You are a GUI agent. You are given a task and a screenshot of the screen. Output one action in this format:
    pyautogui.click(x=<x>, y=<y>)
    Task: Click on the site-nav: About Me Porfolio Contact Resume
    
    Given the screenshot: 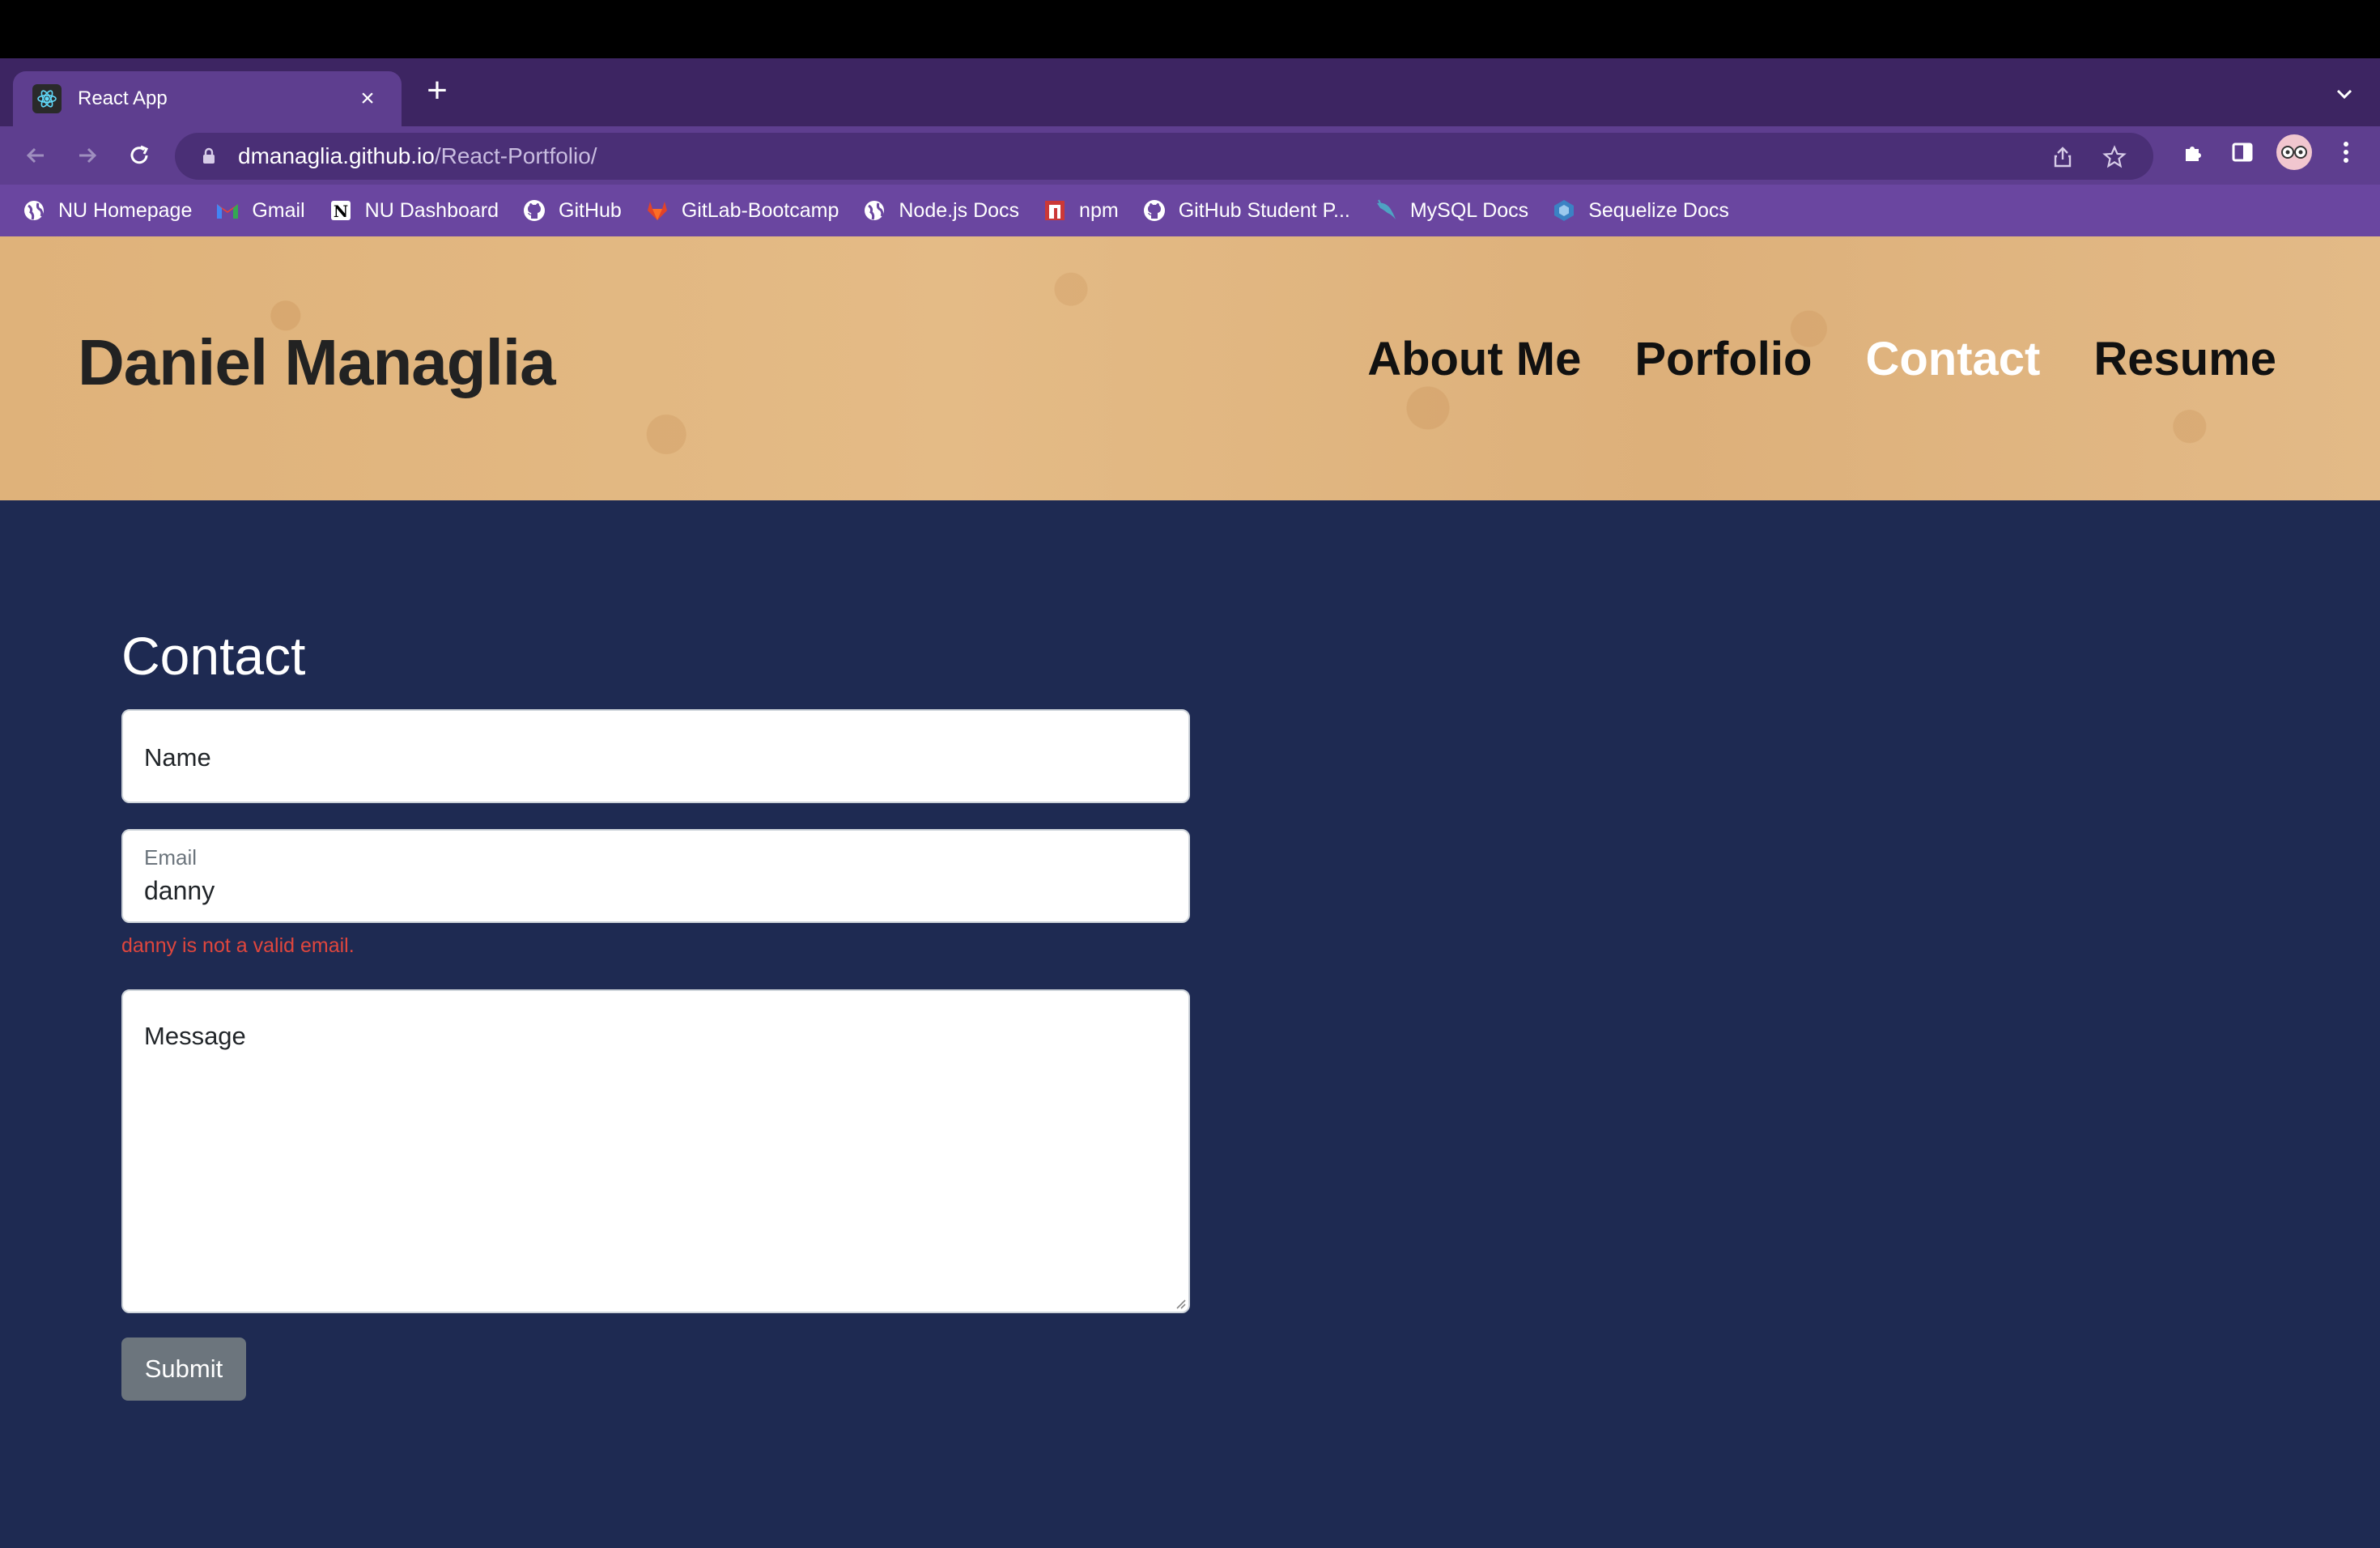 What is the action you would take?
    pyautogui.click(x=1821, y=359)
    